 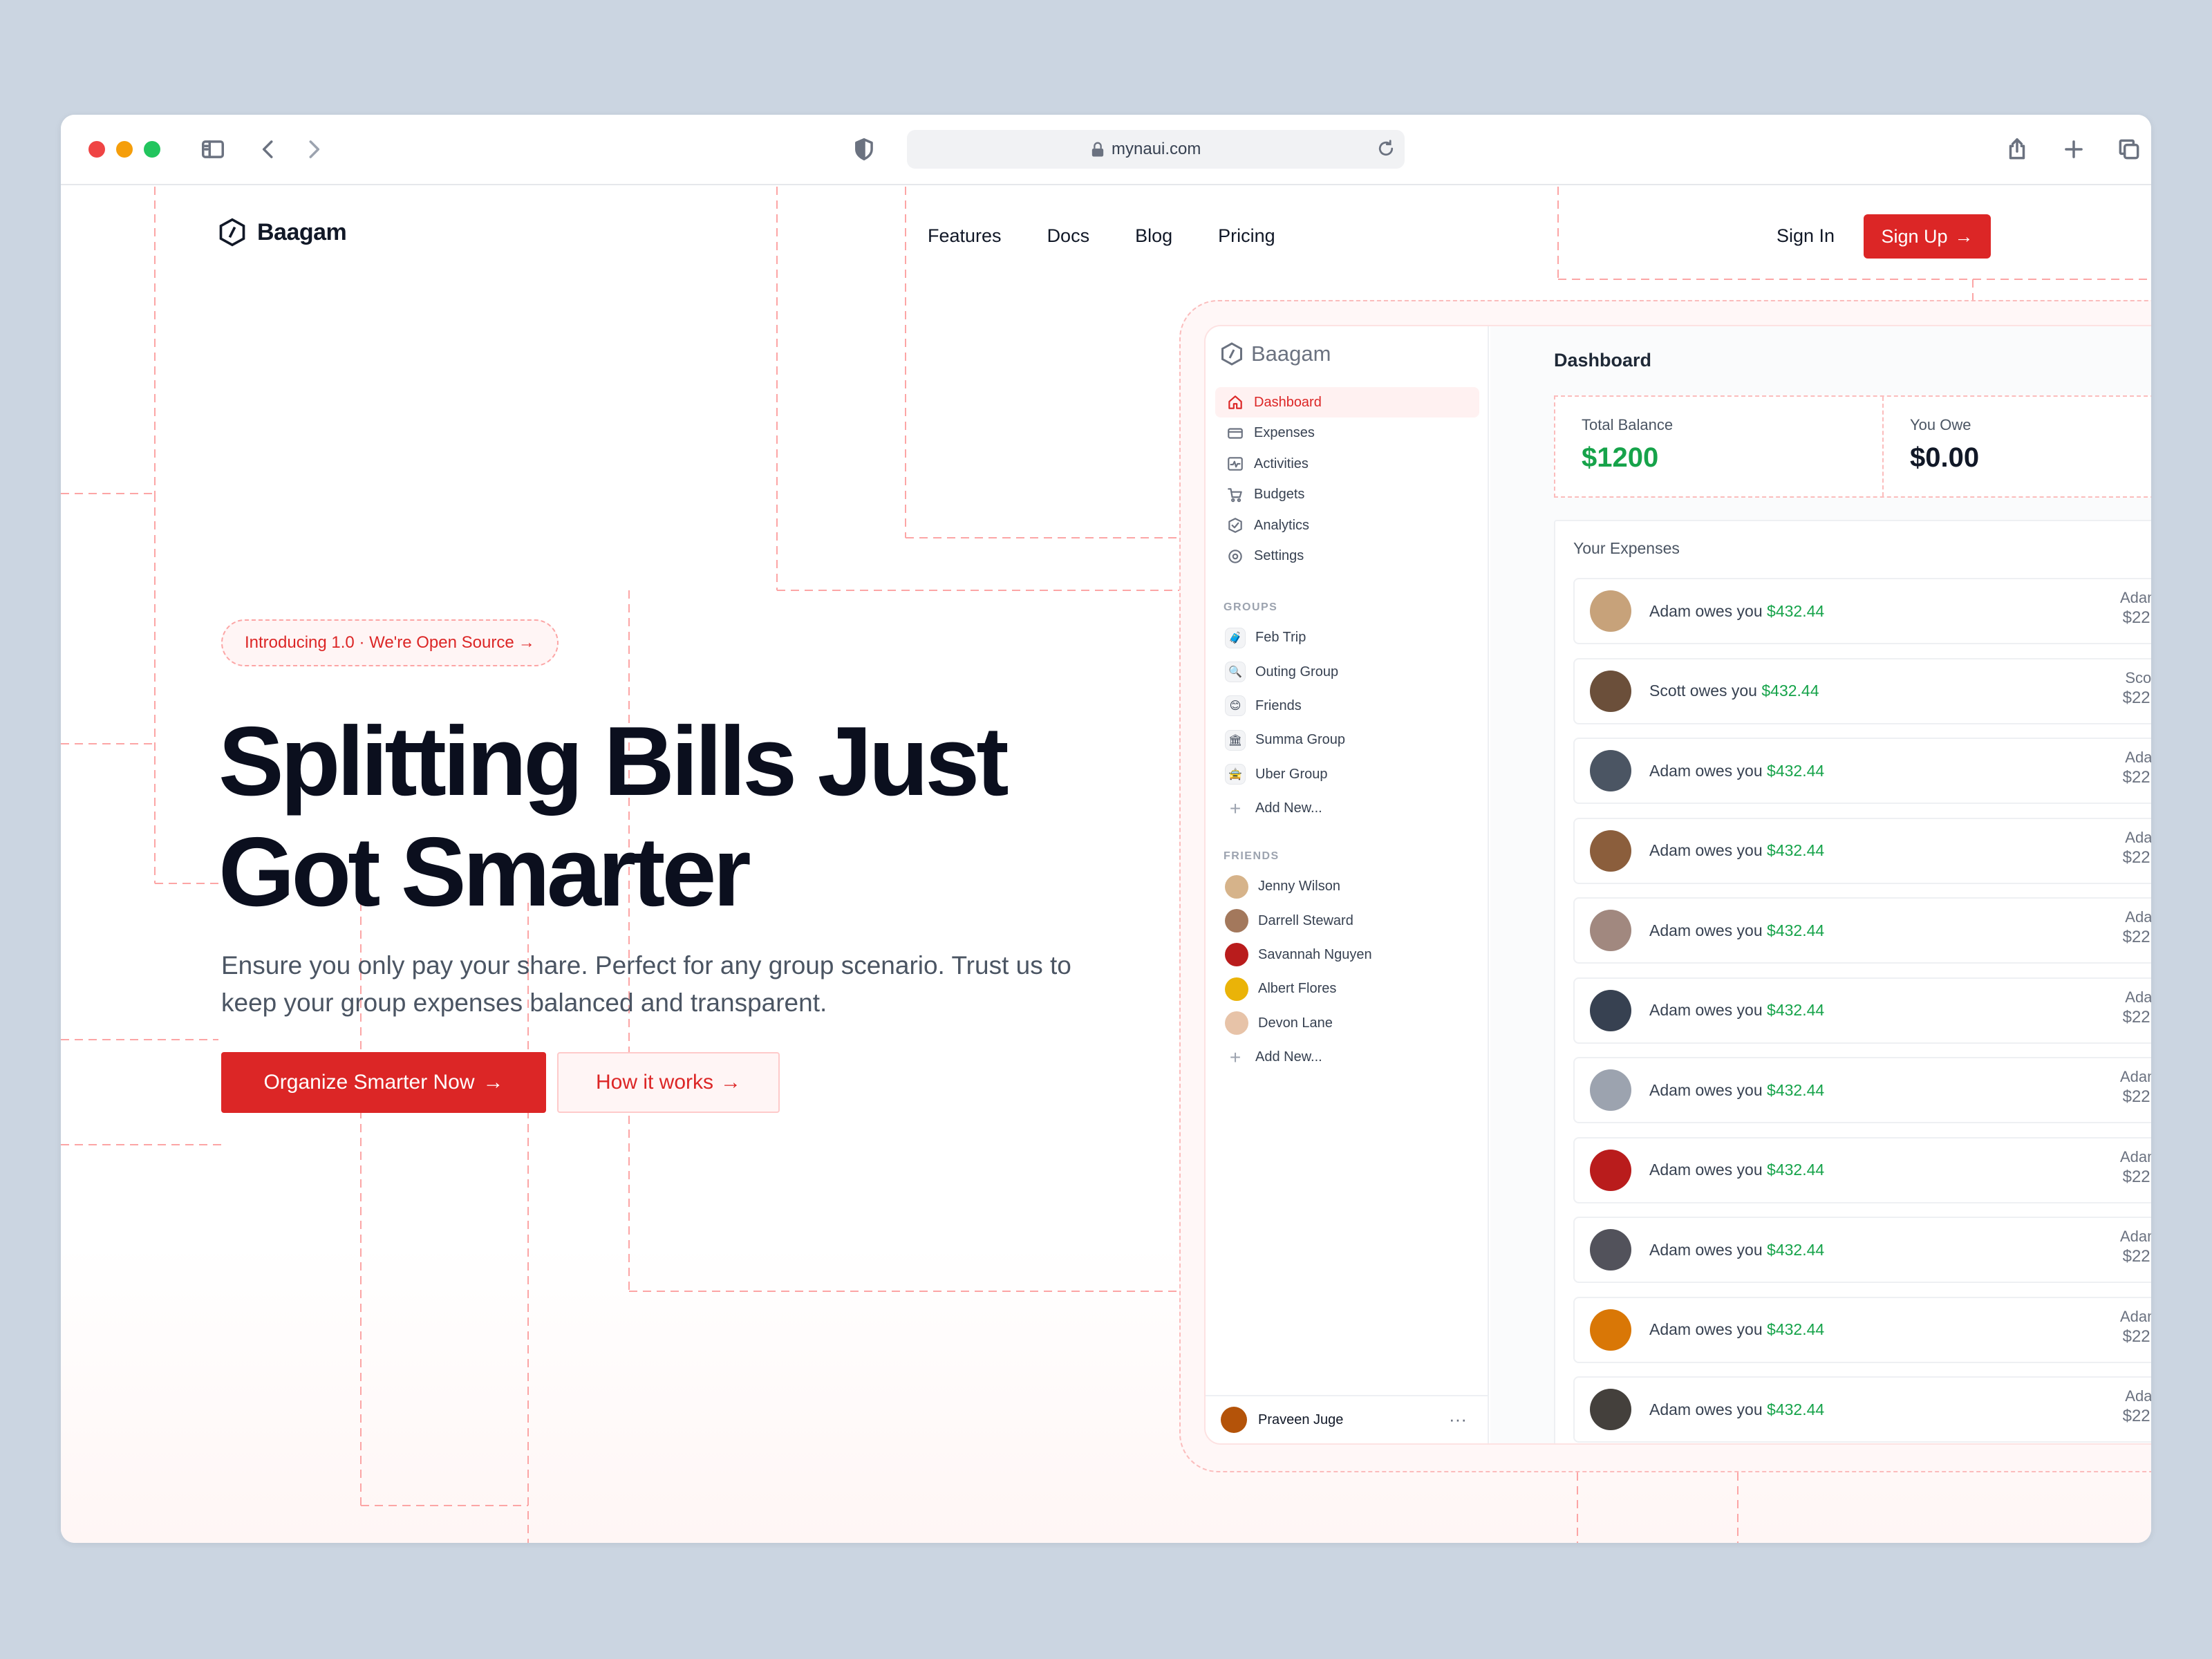 What do you see at coordinates (1349, 887) in the screenshot?
I see `friend-item: Jenny Wilson` at bounding box center [1349, 887].